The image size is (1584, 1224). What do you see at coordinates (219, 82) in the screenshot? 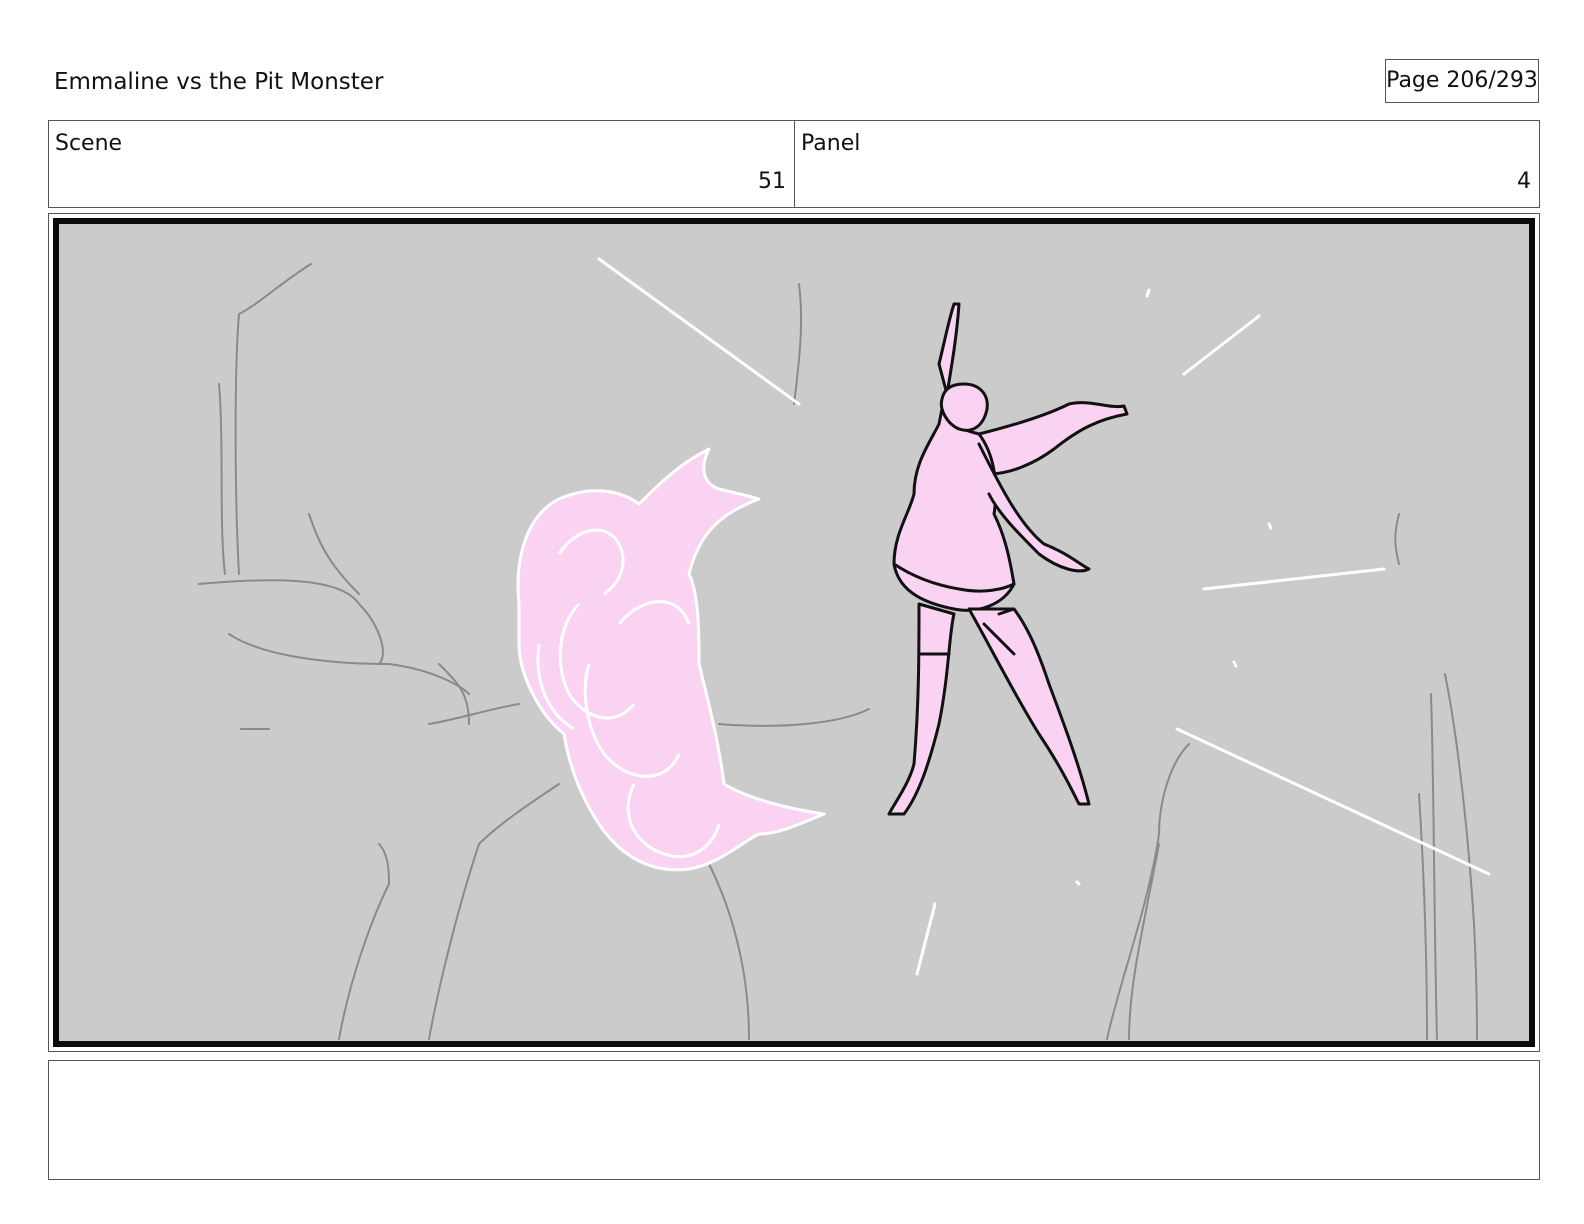
I see `project-title: Emmaline vs the Pit Monster` at bounding box center [219, 82].